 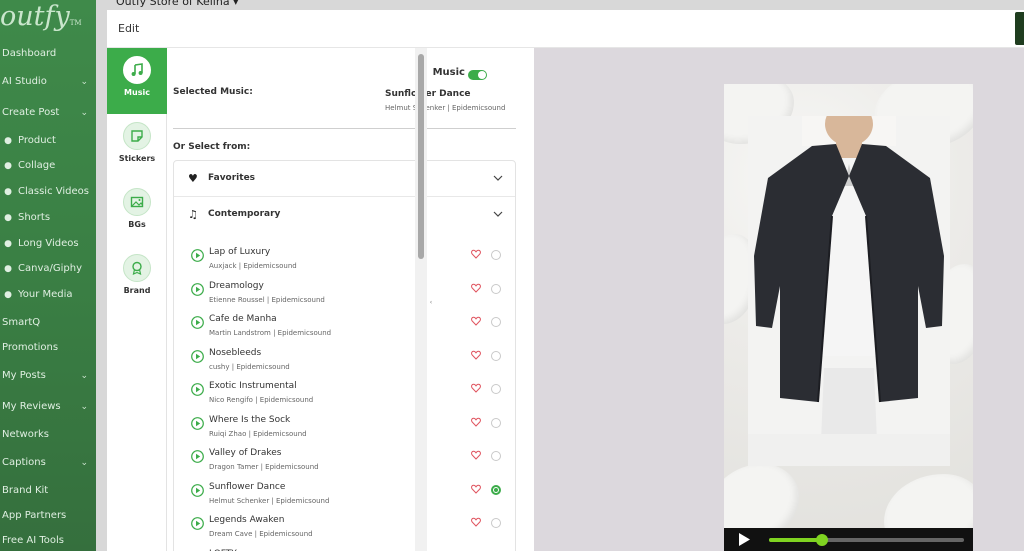 I want to click on sidebar-item-create-post: Create Post ⌄, so click(x=48, y=113).